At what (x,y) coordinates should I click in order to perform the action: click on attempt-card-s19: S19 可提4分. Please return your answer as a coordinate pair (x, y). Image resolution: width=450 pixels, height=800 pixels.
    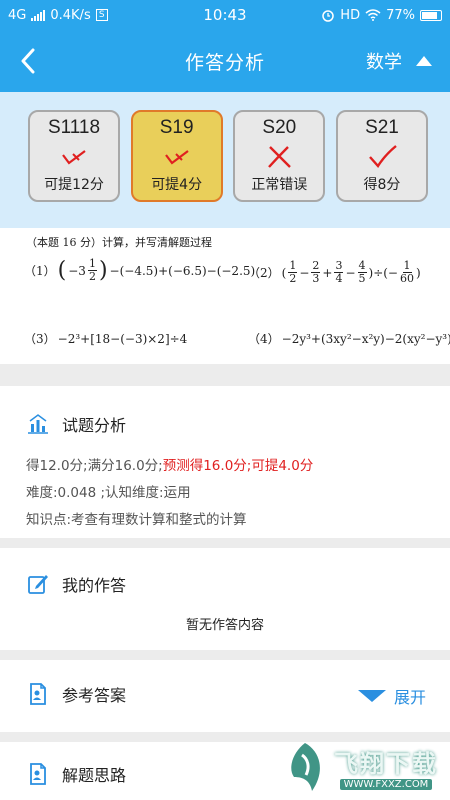
    Looking at the image, I should click on (176, 156).